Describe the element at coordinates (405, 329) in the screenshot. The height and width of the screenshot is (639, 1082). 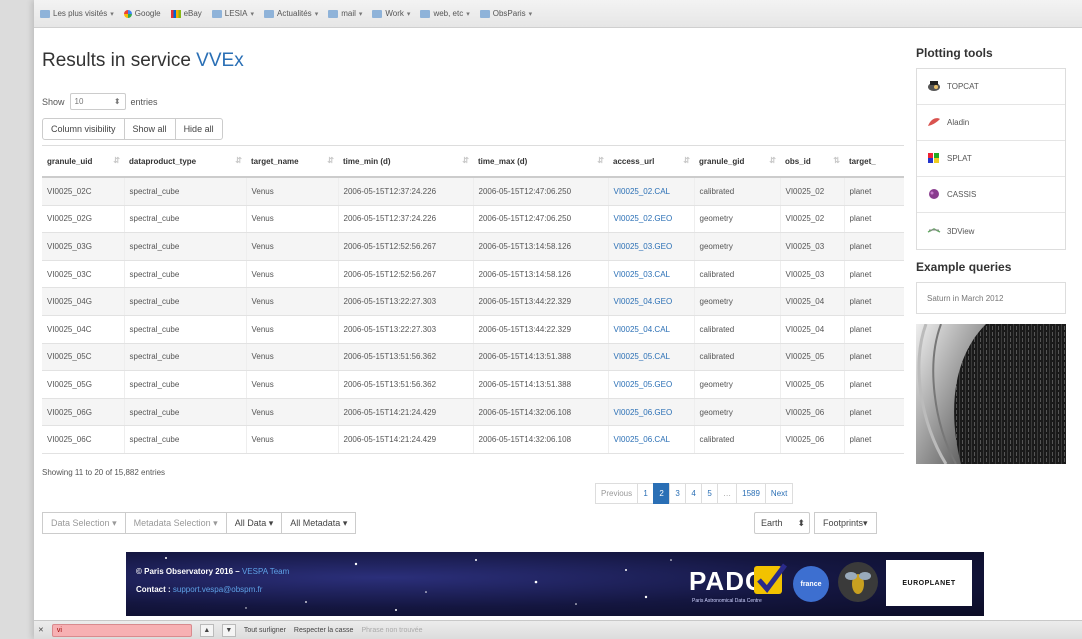
I see `table-cell: 2006-05-15T13:22:27.303` at that location.